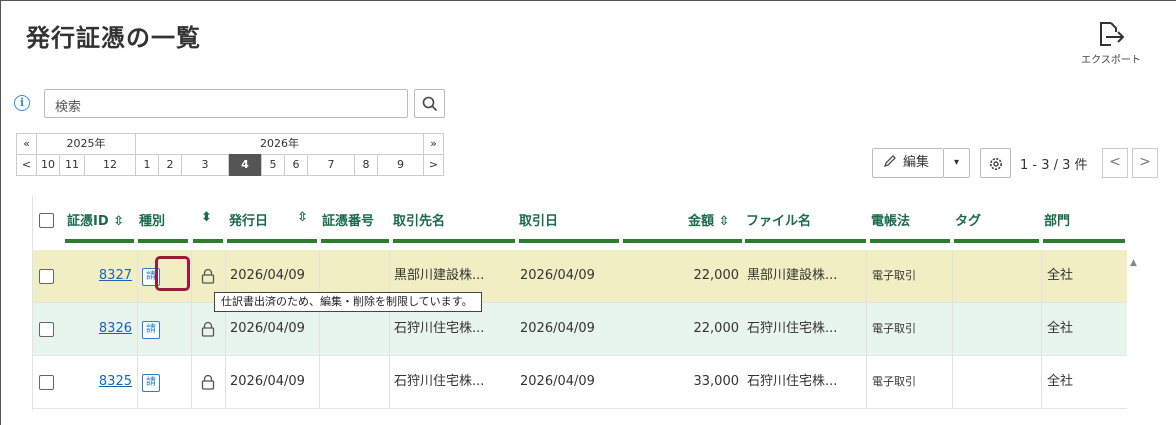 Image resolution: width=1176 pixels, height=425 pixels. Describe the element at coordinates (147, 165) in the screenshot. I see `month-cell: 1` at that location.